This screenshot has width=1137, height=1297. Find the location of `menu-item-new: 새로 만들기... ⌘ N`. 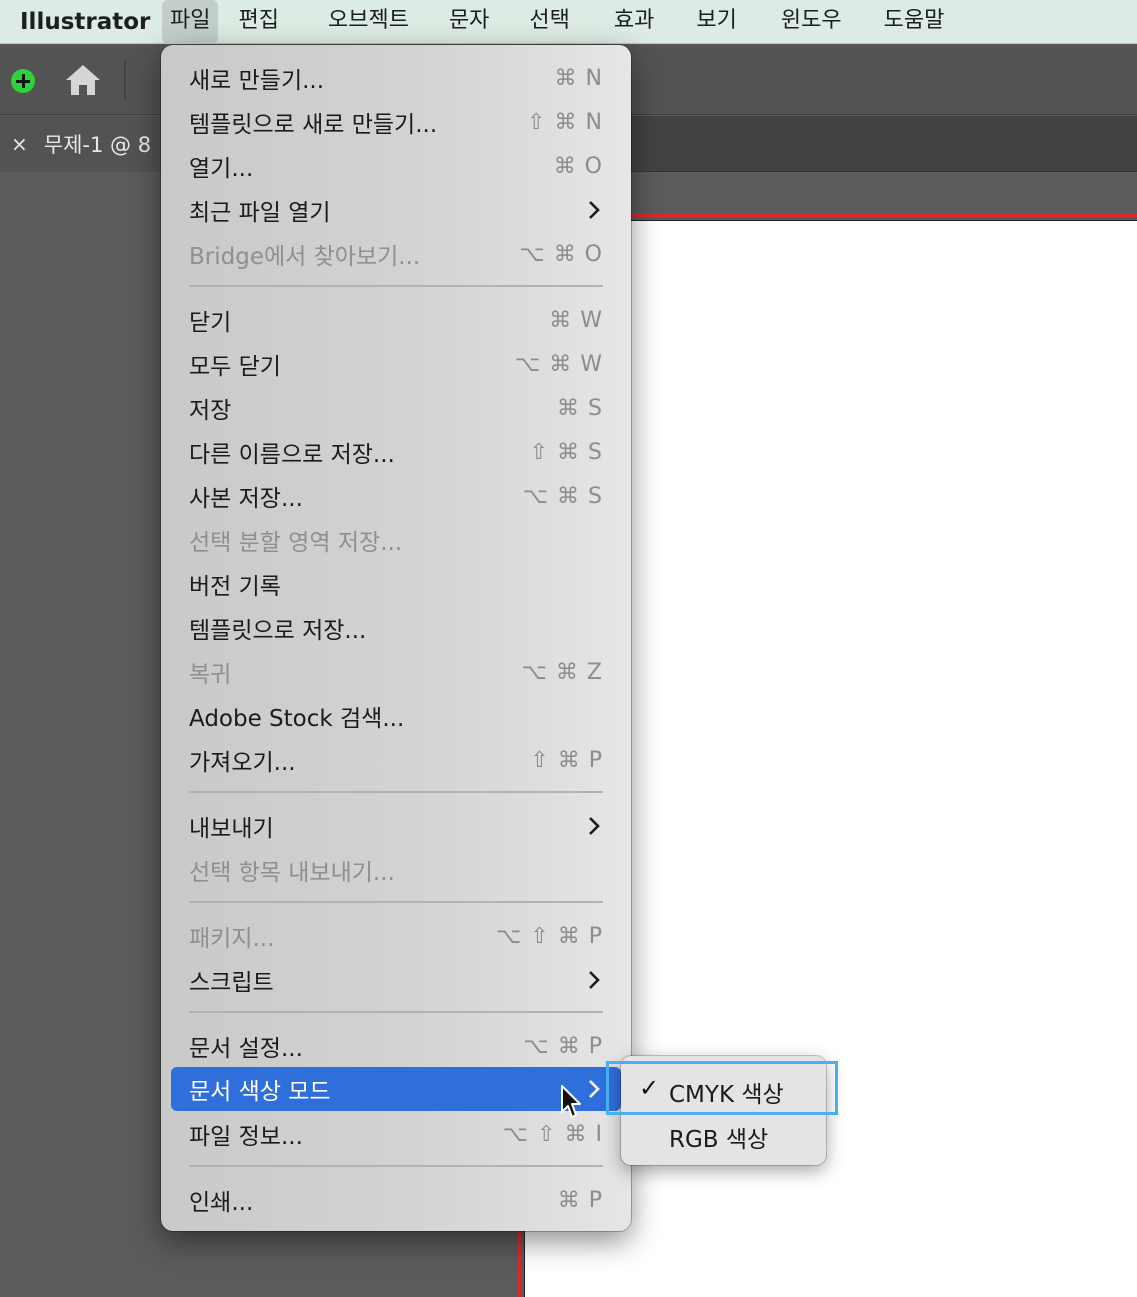

menu-item-new: 새로 만들기... ⌘ N is located at coordinates (396, 78).